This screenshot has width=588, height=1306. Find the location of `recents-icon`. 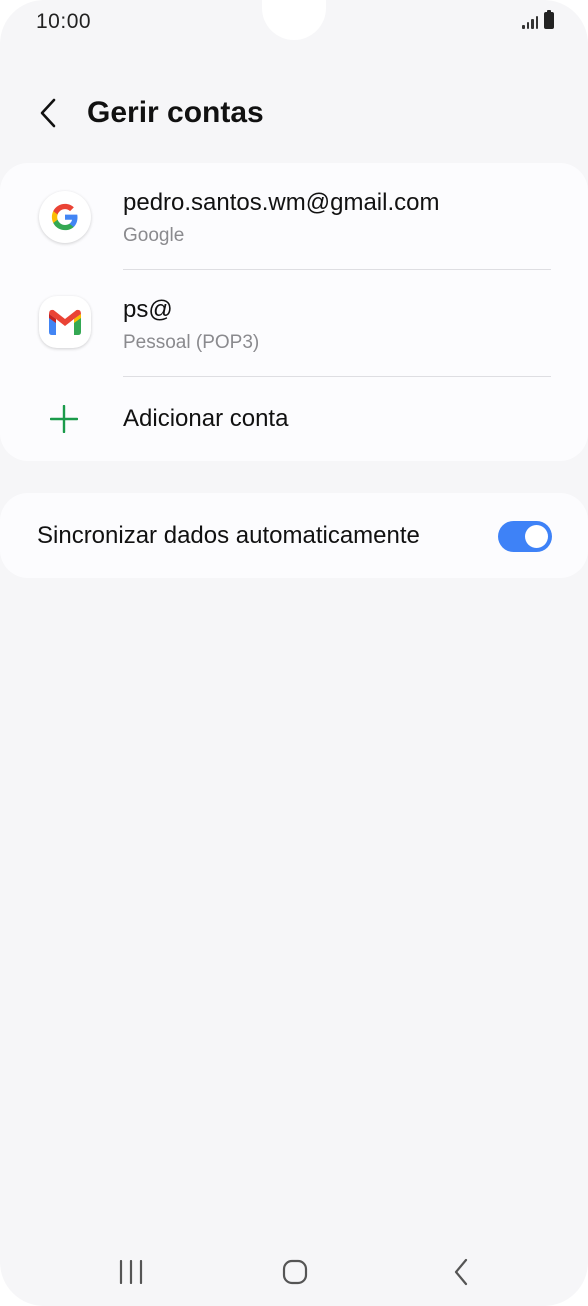

recents-icon is located at coordinates (131, 1272).